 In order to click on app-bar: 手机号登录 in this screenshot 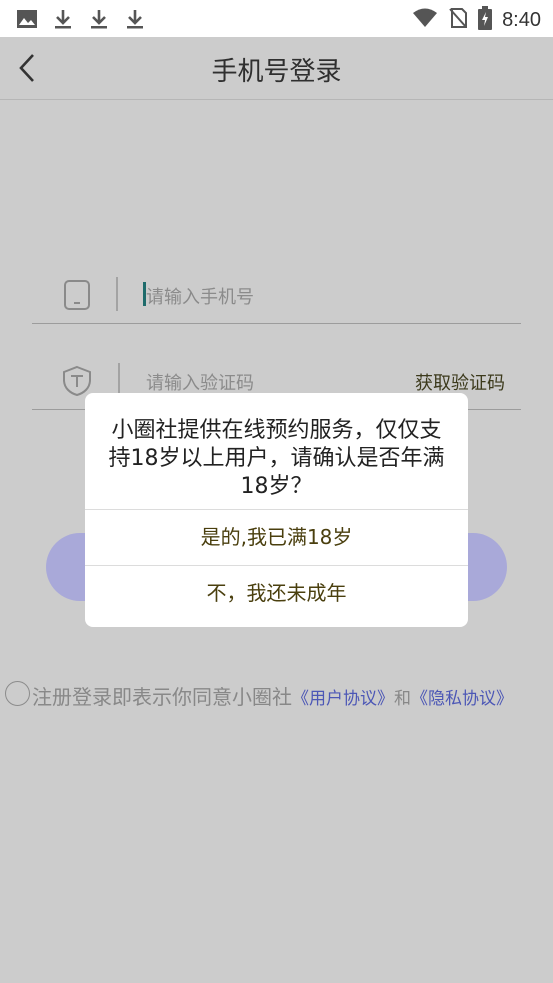, I will do `click(276, 68)`.